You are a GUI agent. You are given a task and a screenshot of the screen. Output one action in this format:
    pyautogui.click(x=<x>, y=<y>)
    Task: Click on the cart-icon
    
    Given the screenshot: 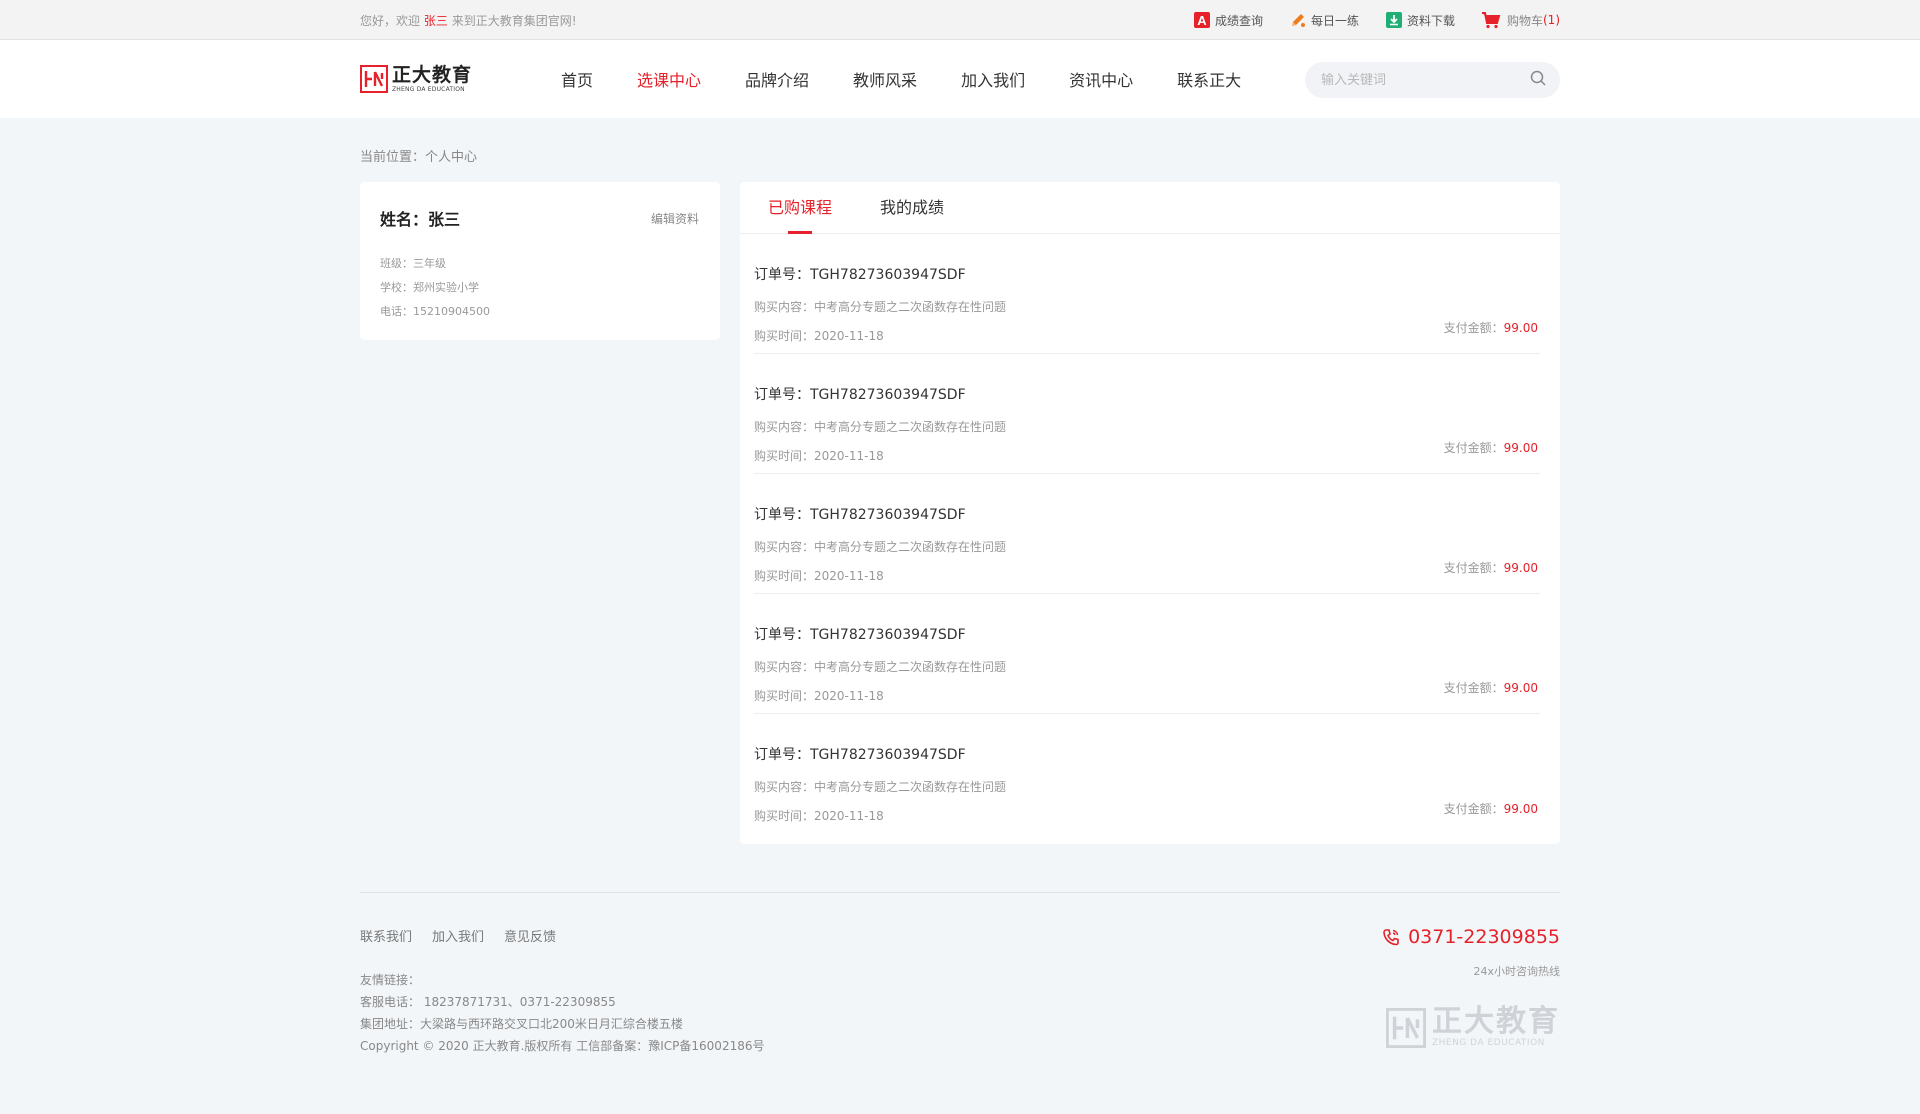 What is the action you would take?
    pyautogui.click(x=1492, y=20)
    